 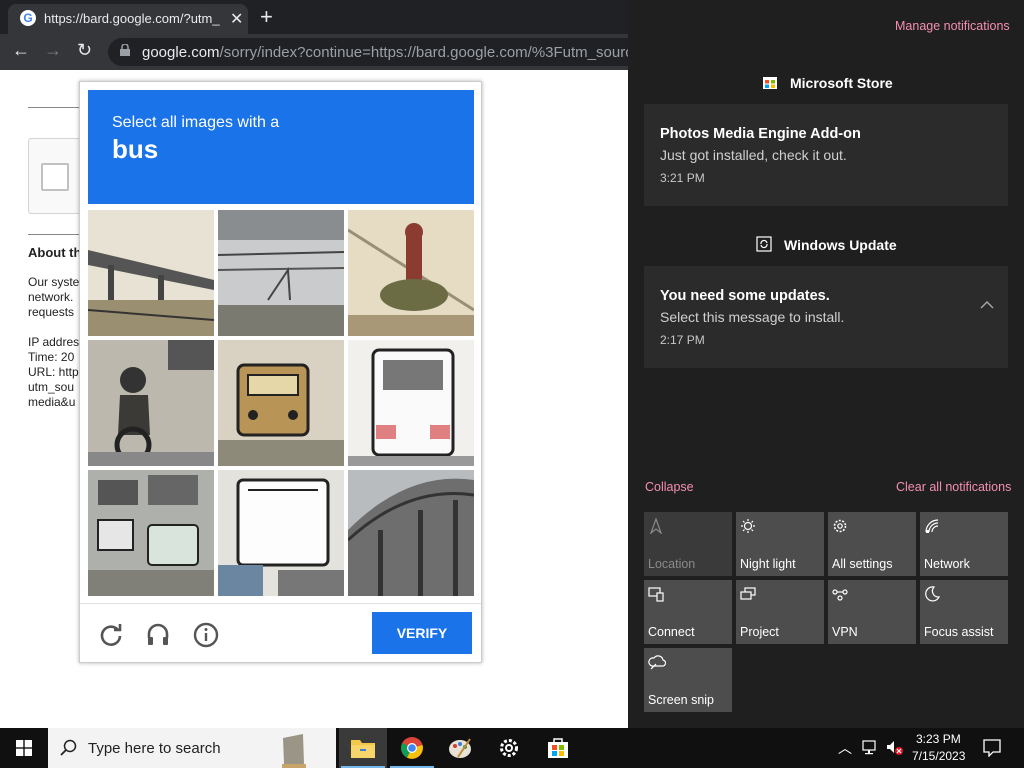 What do you see at coordinates (947, 564) in the screenshot?
I see `quick-action-label: Network` at bounding box center [947, 564].